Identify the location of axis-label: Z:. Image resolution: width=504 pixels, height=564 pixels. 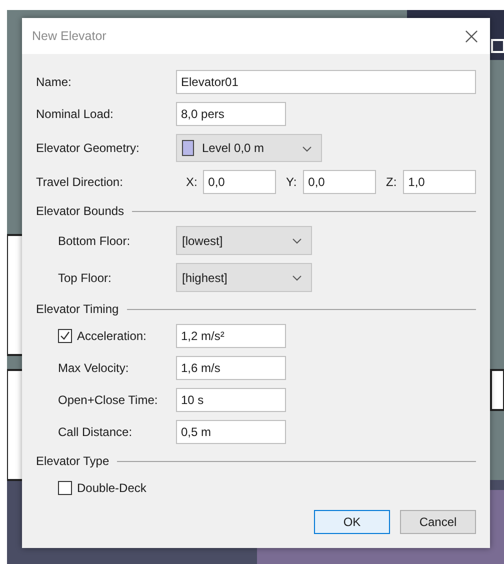
(392, 182).